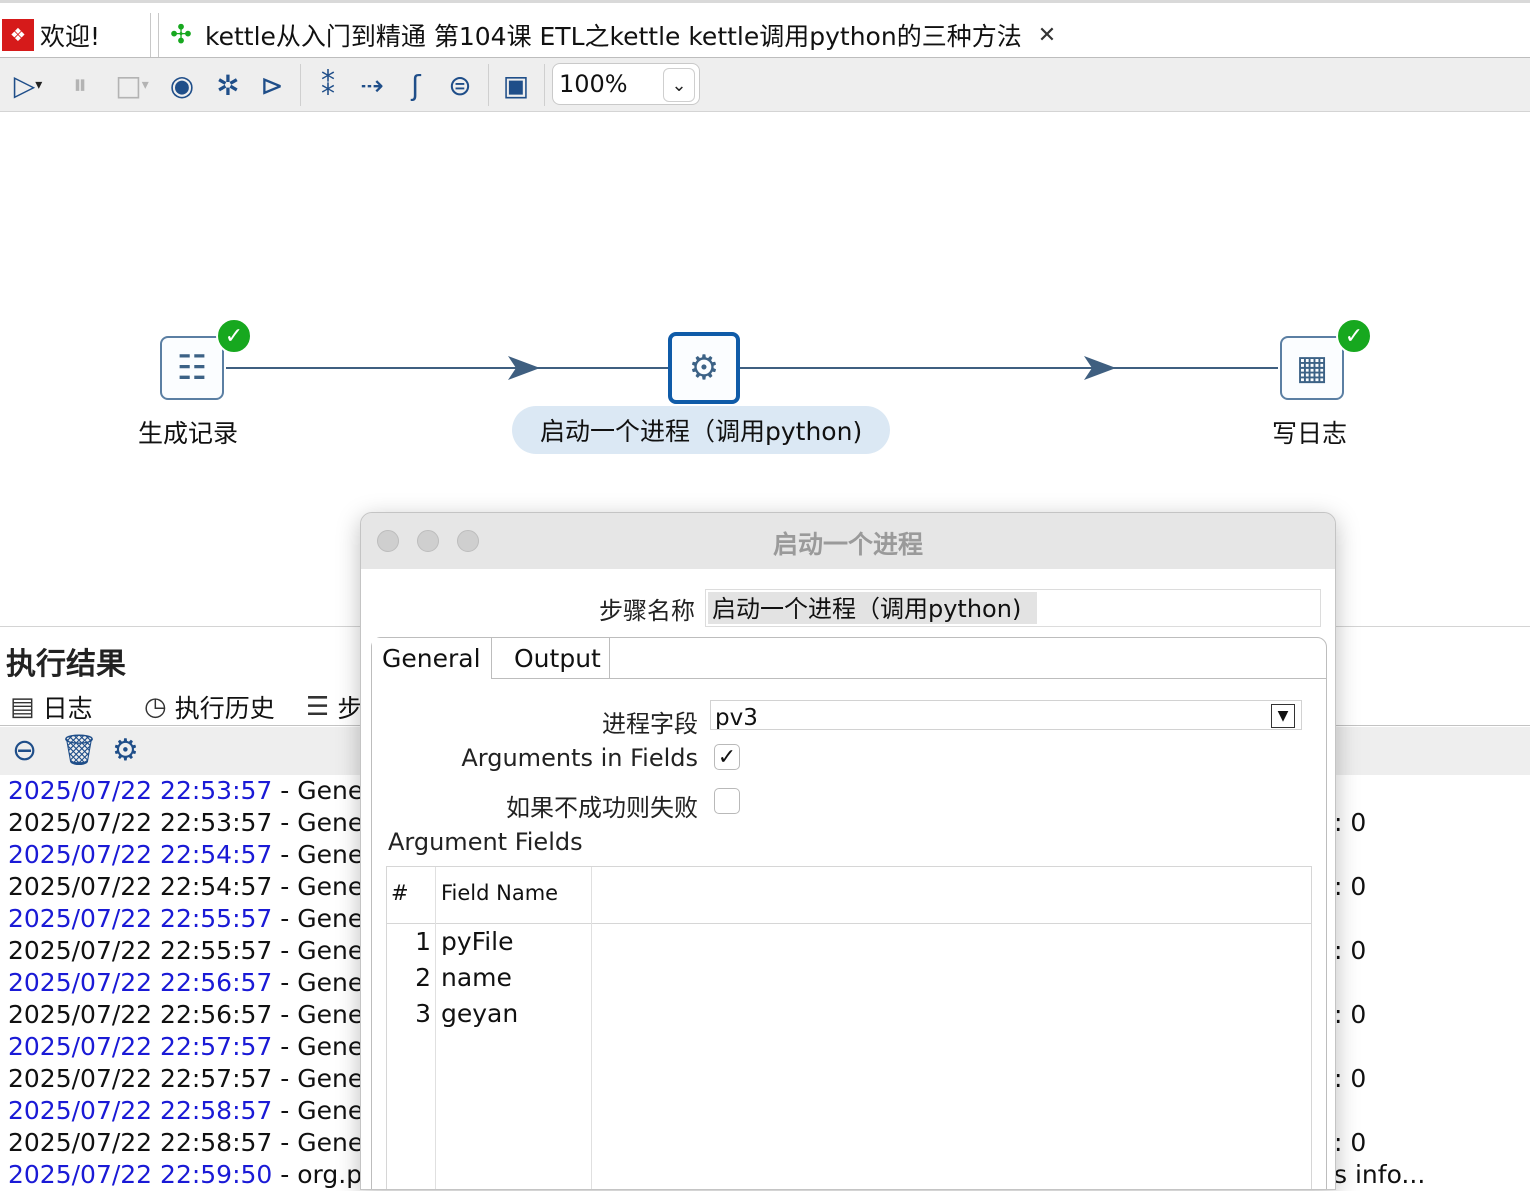  Describe the element at coordinates (432, 658) in the screenshot. I see `tab-general: General` at that location.